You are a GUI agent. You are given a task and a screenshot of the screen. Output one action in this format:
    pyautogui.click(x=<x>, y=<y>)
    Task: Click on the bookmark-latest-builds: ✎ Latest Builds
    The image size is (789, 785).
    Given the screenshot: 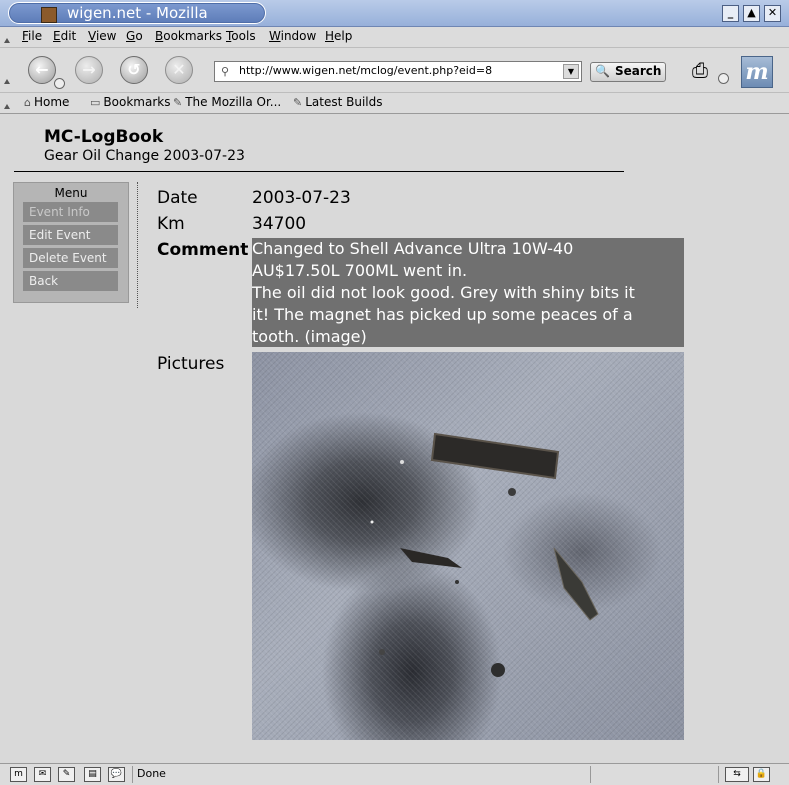 What is the action you would take?
    pyautogui.click(x=338, y=102)
    